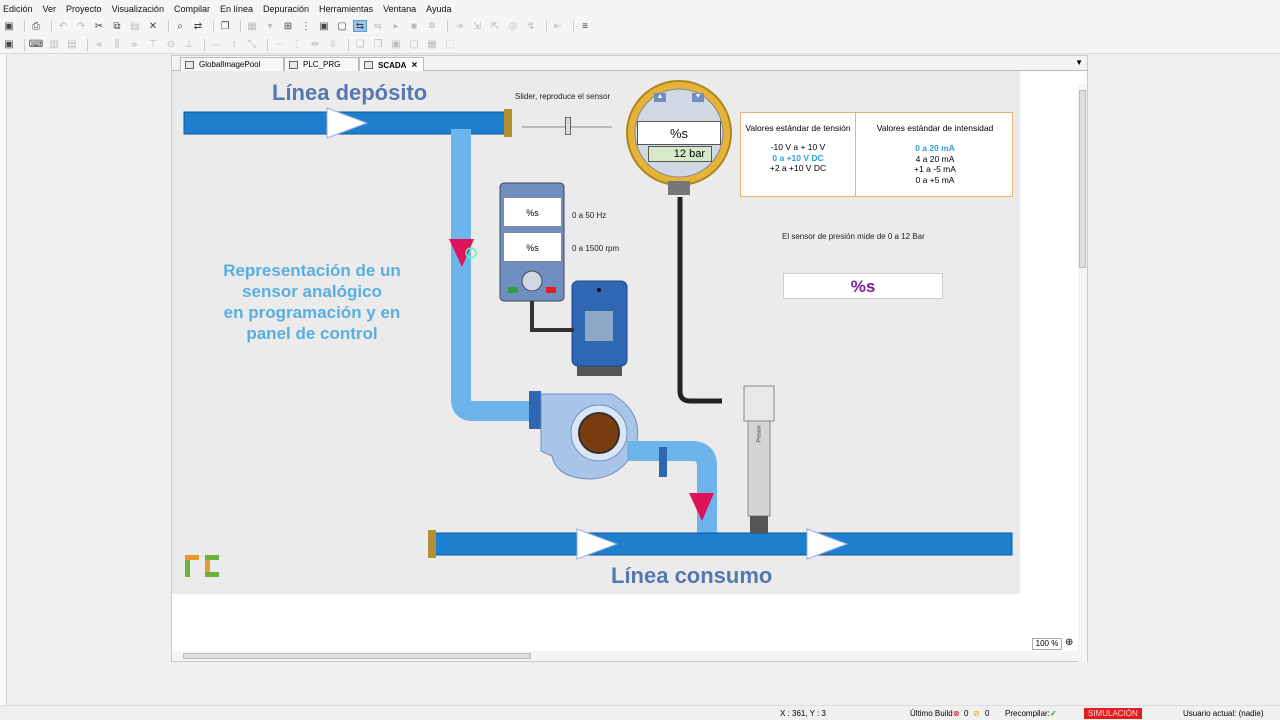 The width and height of the screenshot is (1280, 720). What do you see at coordinates (333, 45) in the screenshot?
I see `space-v-icon: ⇳` at bounding box center [333, 45].